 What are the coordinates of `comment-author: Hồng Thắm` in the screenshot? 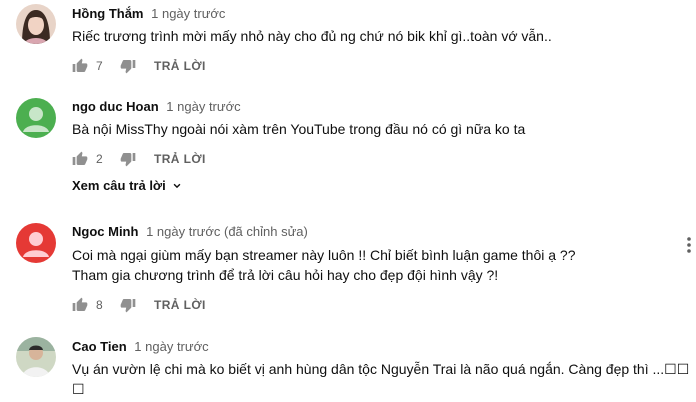 It's located at (108, 13).